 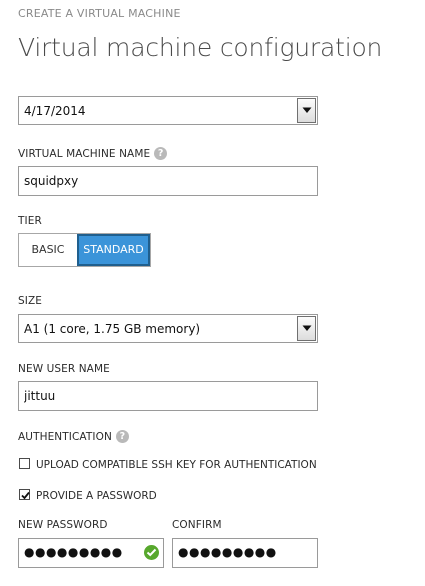 What do you see at coordinates (112, 329) in the screenshot?
I see `size-select-value: A1 (1 core, 1.75 GB memory)` at bounding box center [112, 329].